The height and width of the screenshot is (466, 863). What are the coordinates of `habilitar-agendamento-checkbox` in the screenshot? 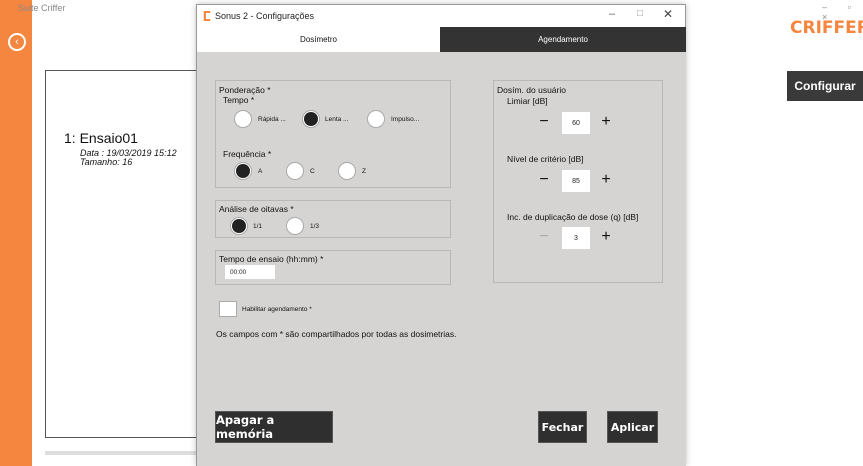 It's located at (228, 309).